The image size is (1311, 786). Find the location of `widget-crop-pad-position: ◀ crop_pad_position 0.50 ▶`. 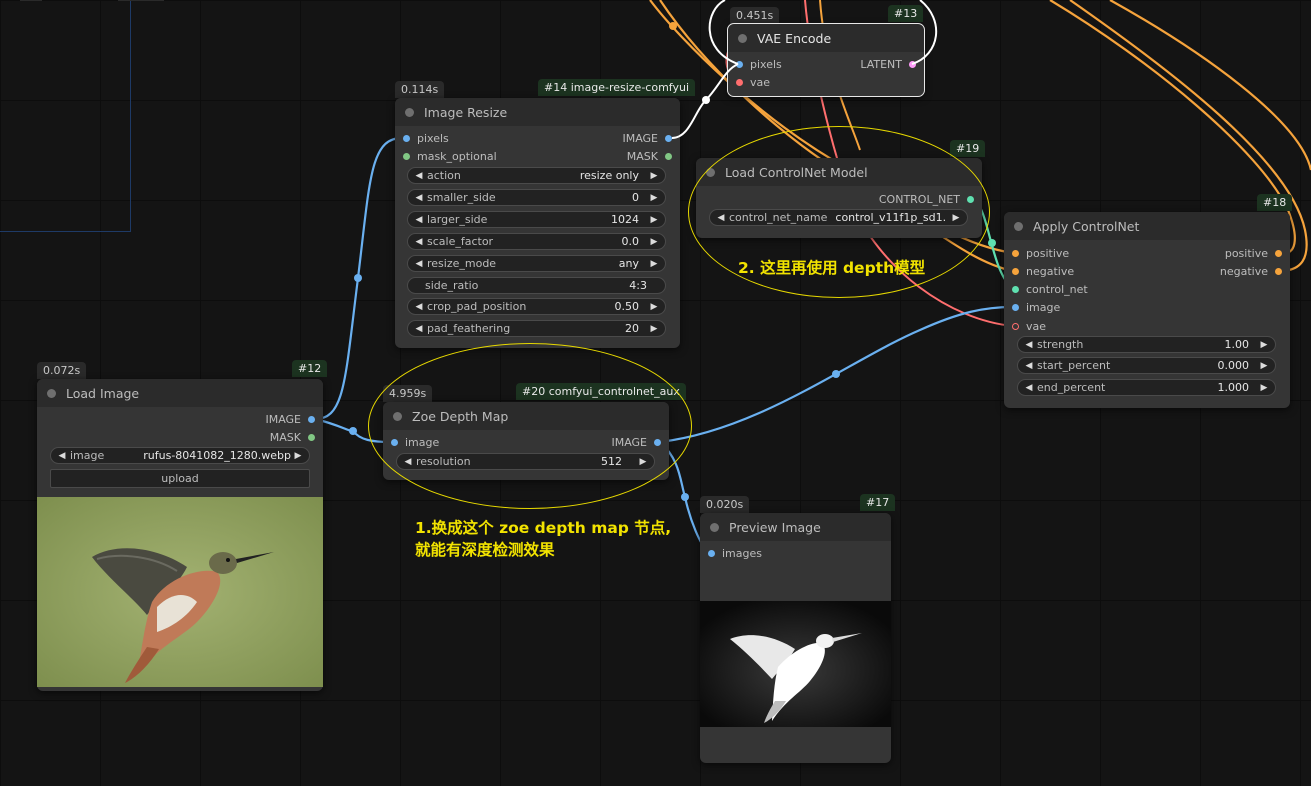

widget-crop-pad-position: ◀ crop_pad_position 0.50 ▶ is located at coordinates (536, 306).